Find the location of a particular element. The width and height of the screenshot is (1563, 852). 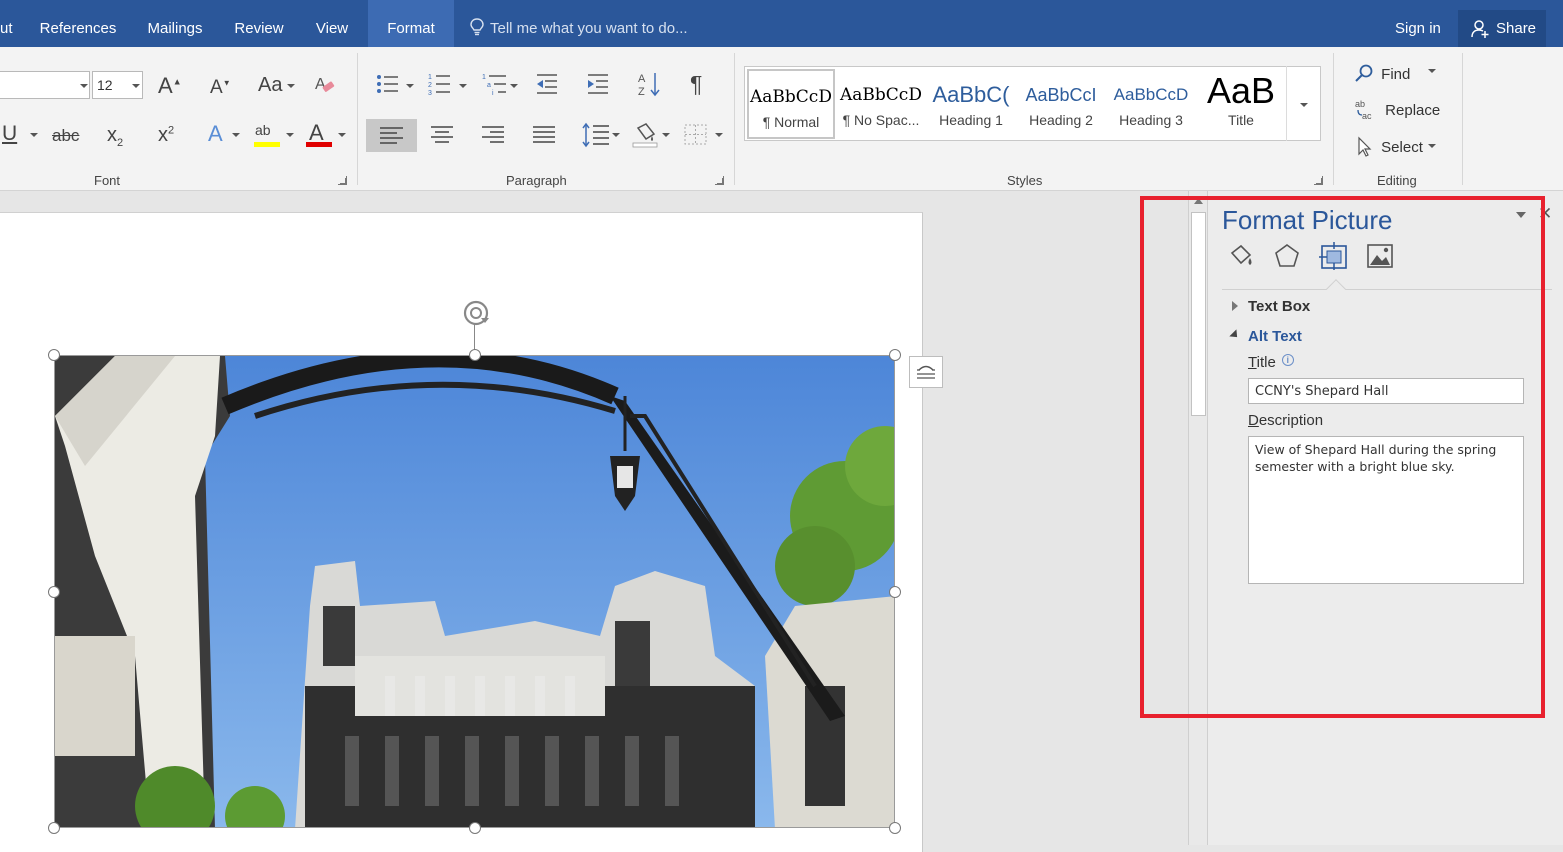

borders-icon is located at coordinates (696, 135).